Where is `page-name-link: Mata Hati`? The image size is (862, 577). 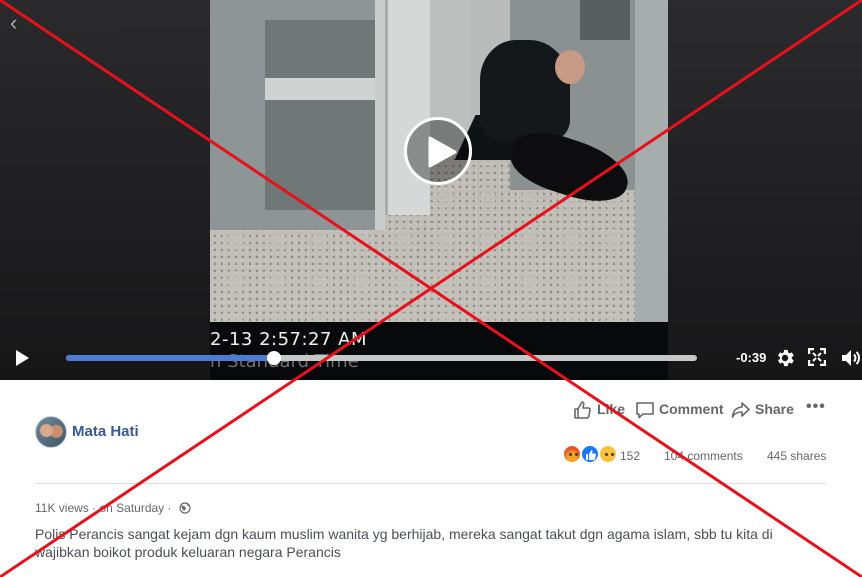
page-name-link: Mata Hati is located at coordinates (105, 431).